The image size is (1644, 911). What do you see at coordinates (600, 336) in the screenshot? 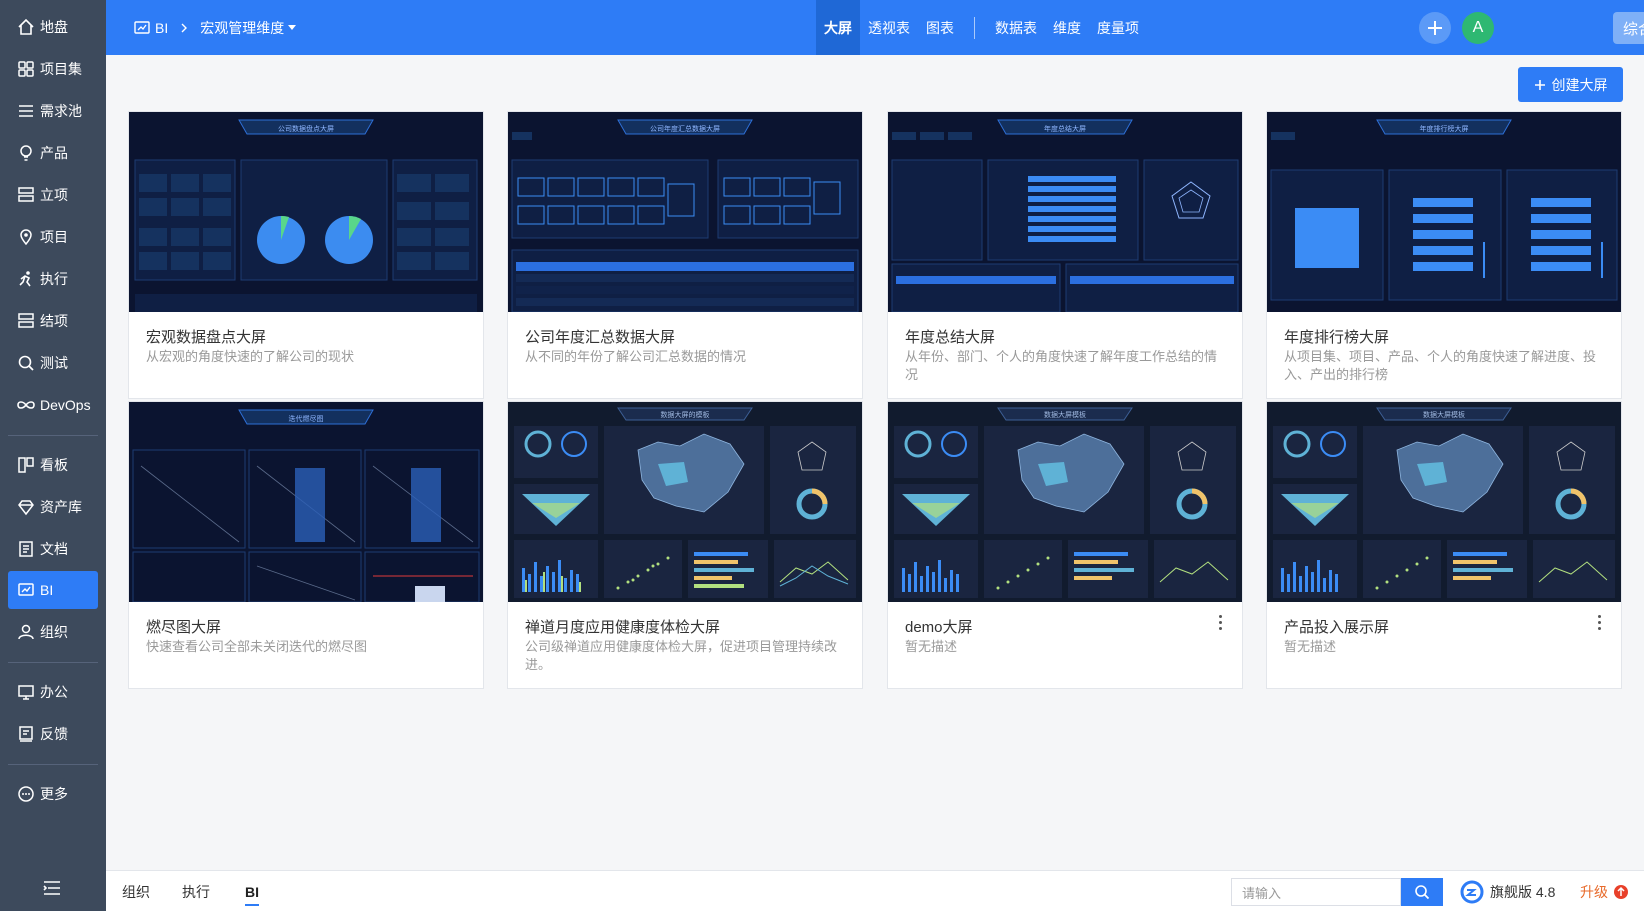
I see `card-title: 公司年度汇总数据大屏` at bounding box center [600, 336].